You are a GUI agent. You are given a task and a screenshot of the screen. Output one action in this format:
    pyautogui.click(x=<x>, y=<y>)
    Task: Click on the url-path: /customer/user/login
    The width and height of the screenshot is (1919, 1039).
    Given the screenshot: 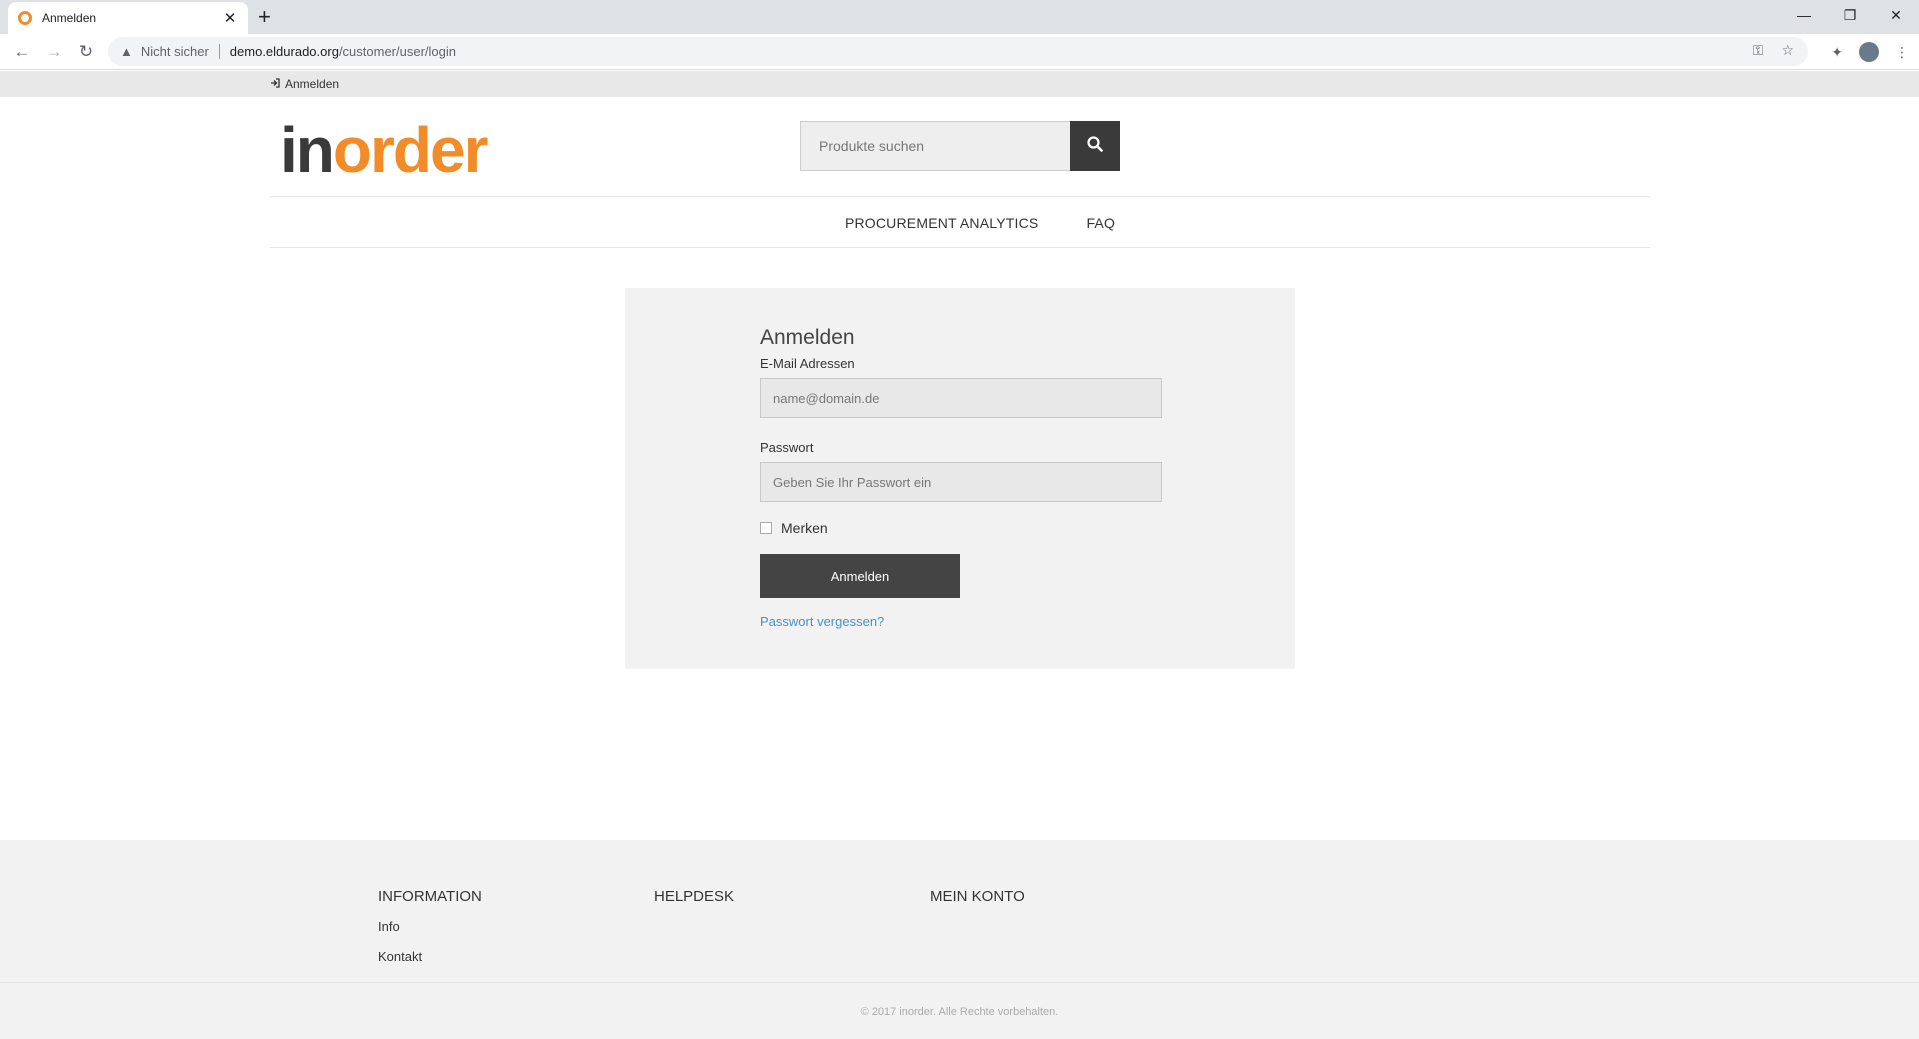 What is the action you would take?
    pyautogui.click(x=397, y=51)
    